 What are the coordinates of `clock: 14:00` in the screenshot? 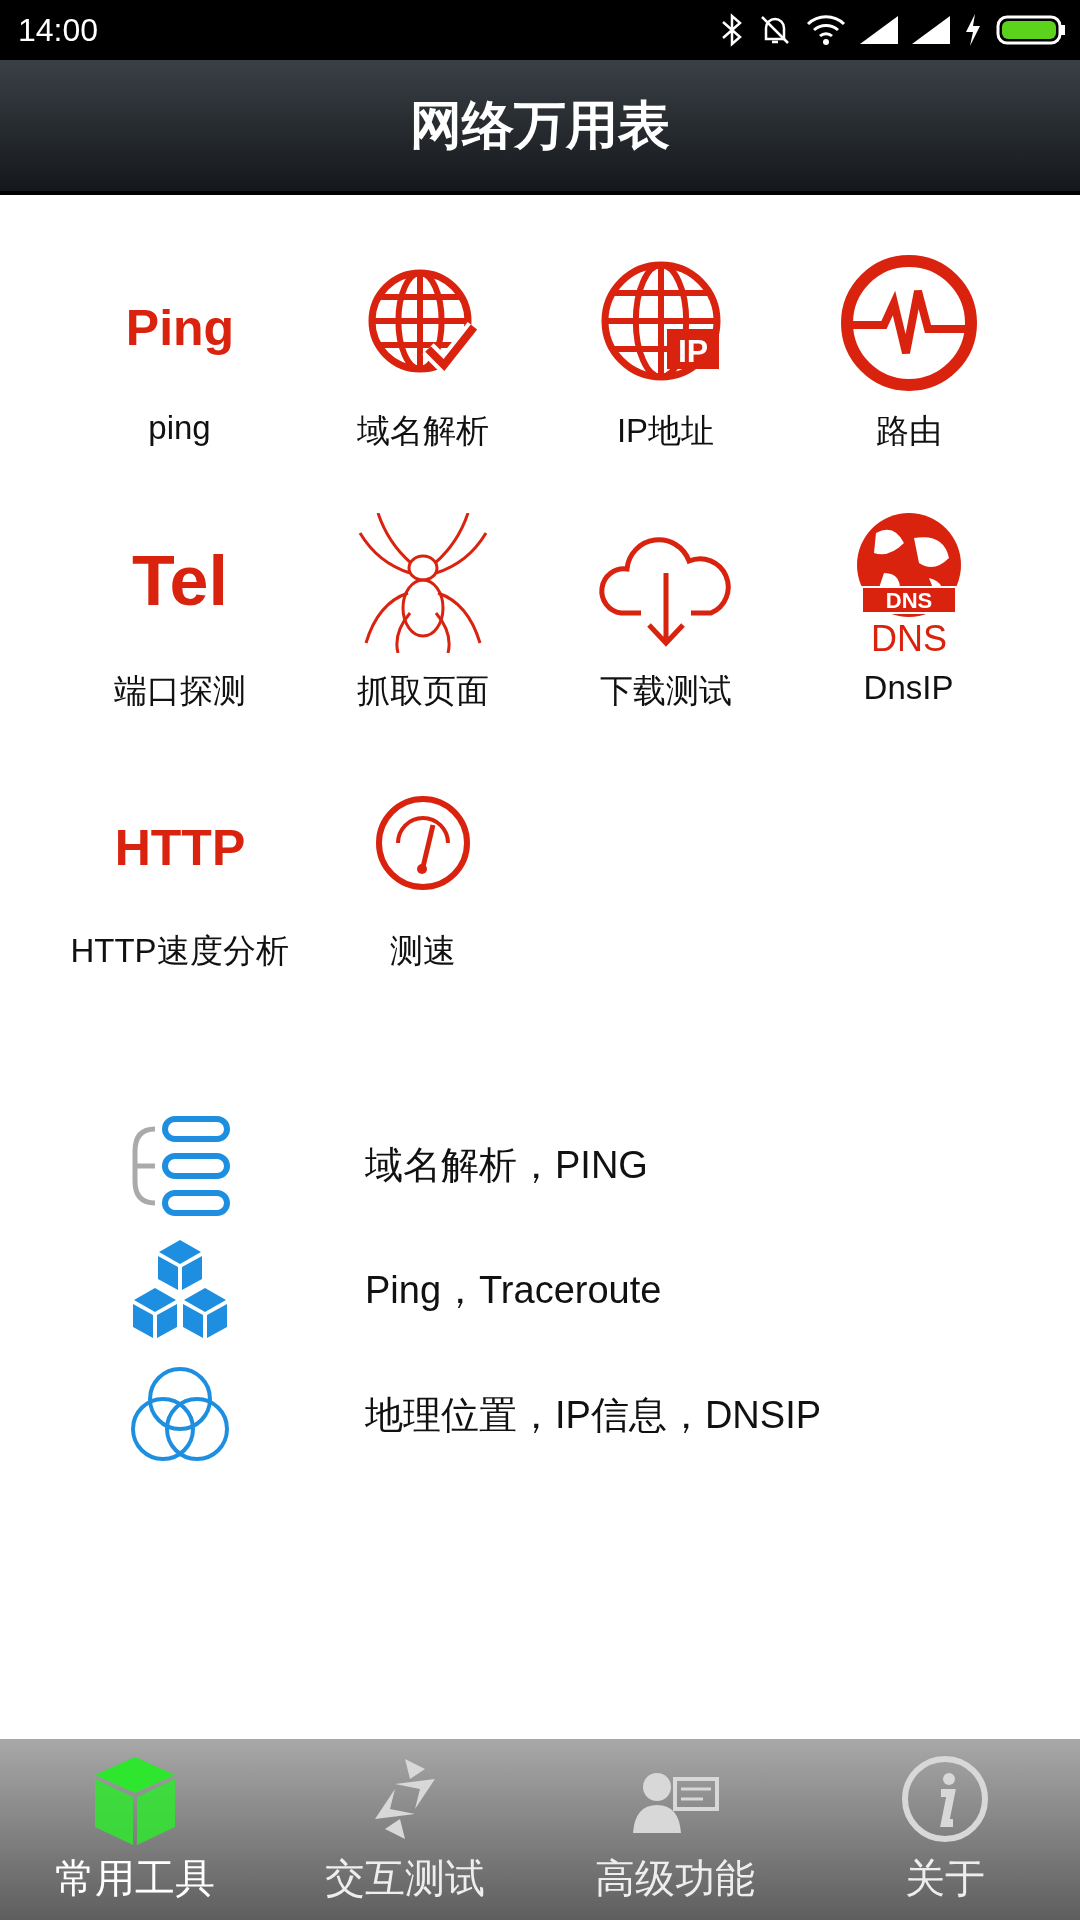 It's located at (58, 30).